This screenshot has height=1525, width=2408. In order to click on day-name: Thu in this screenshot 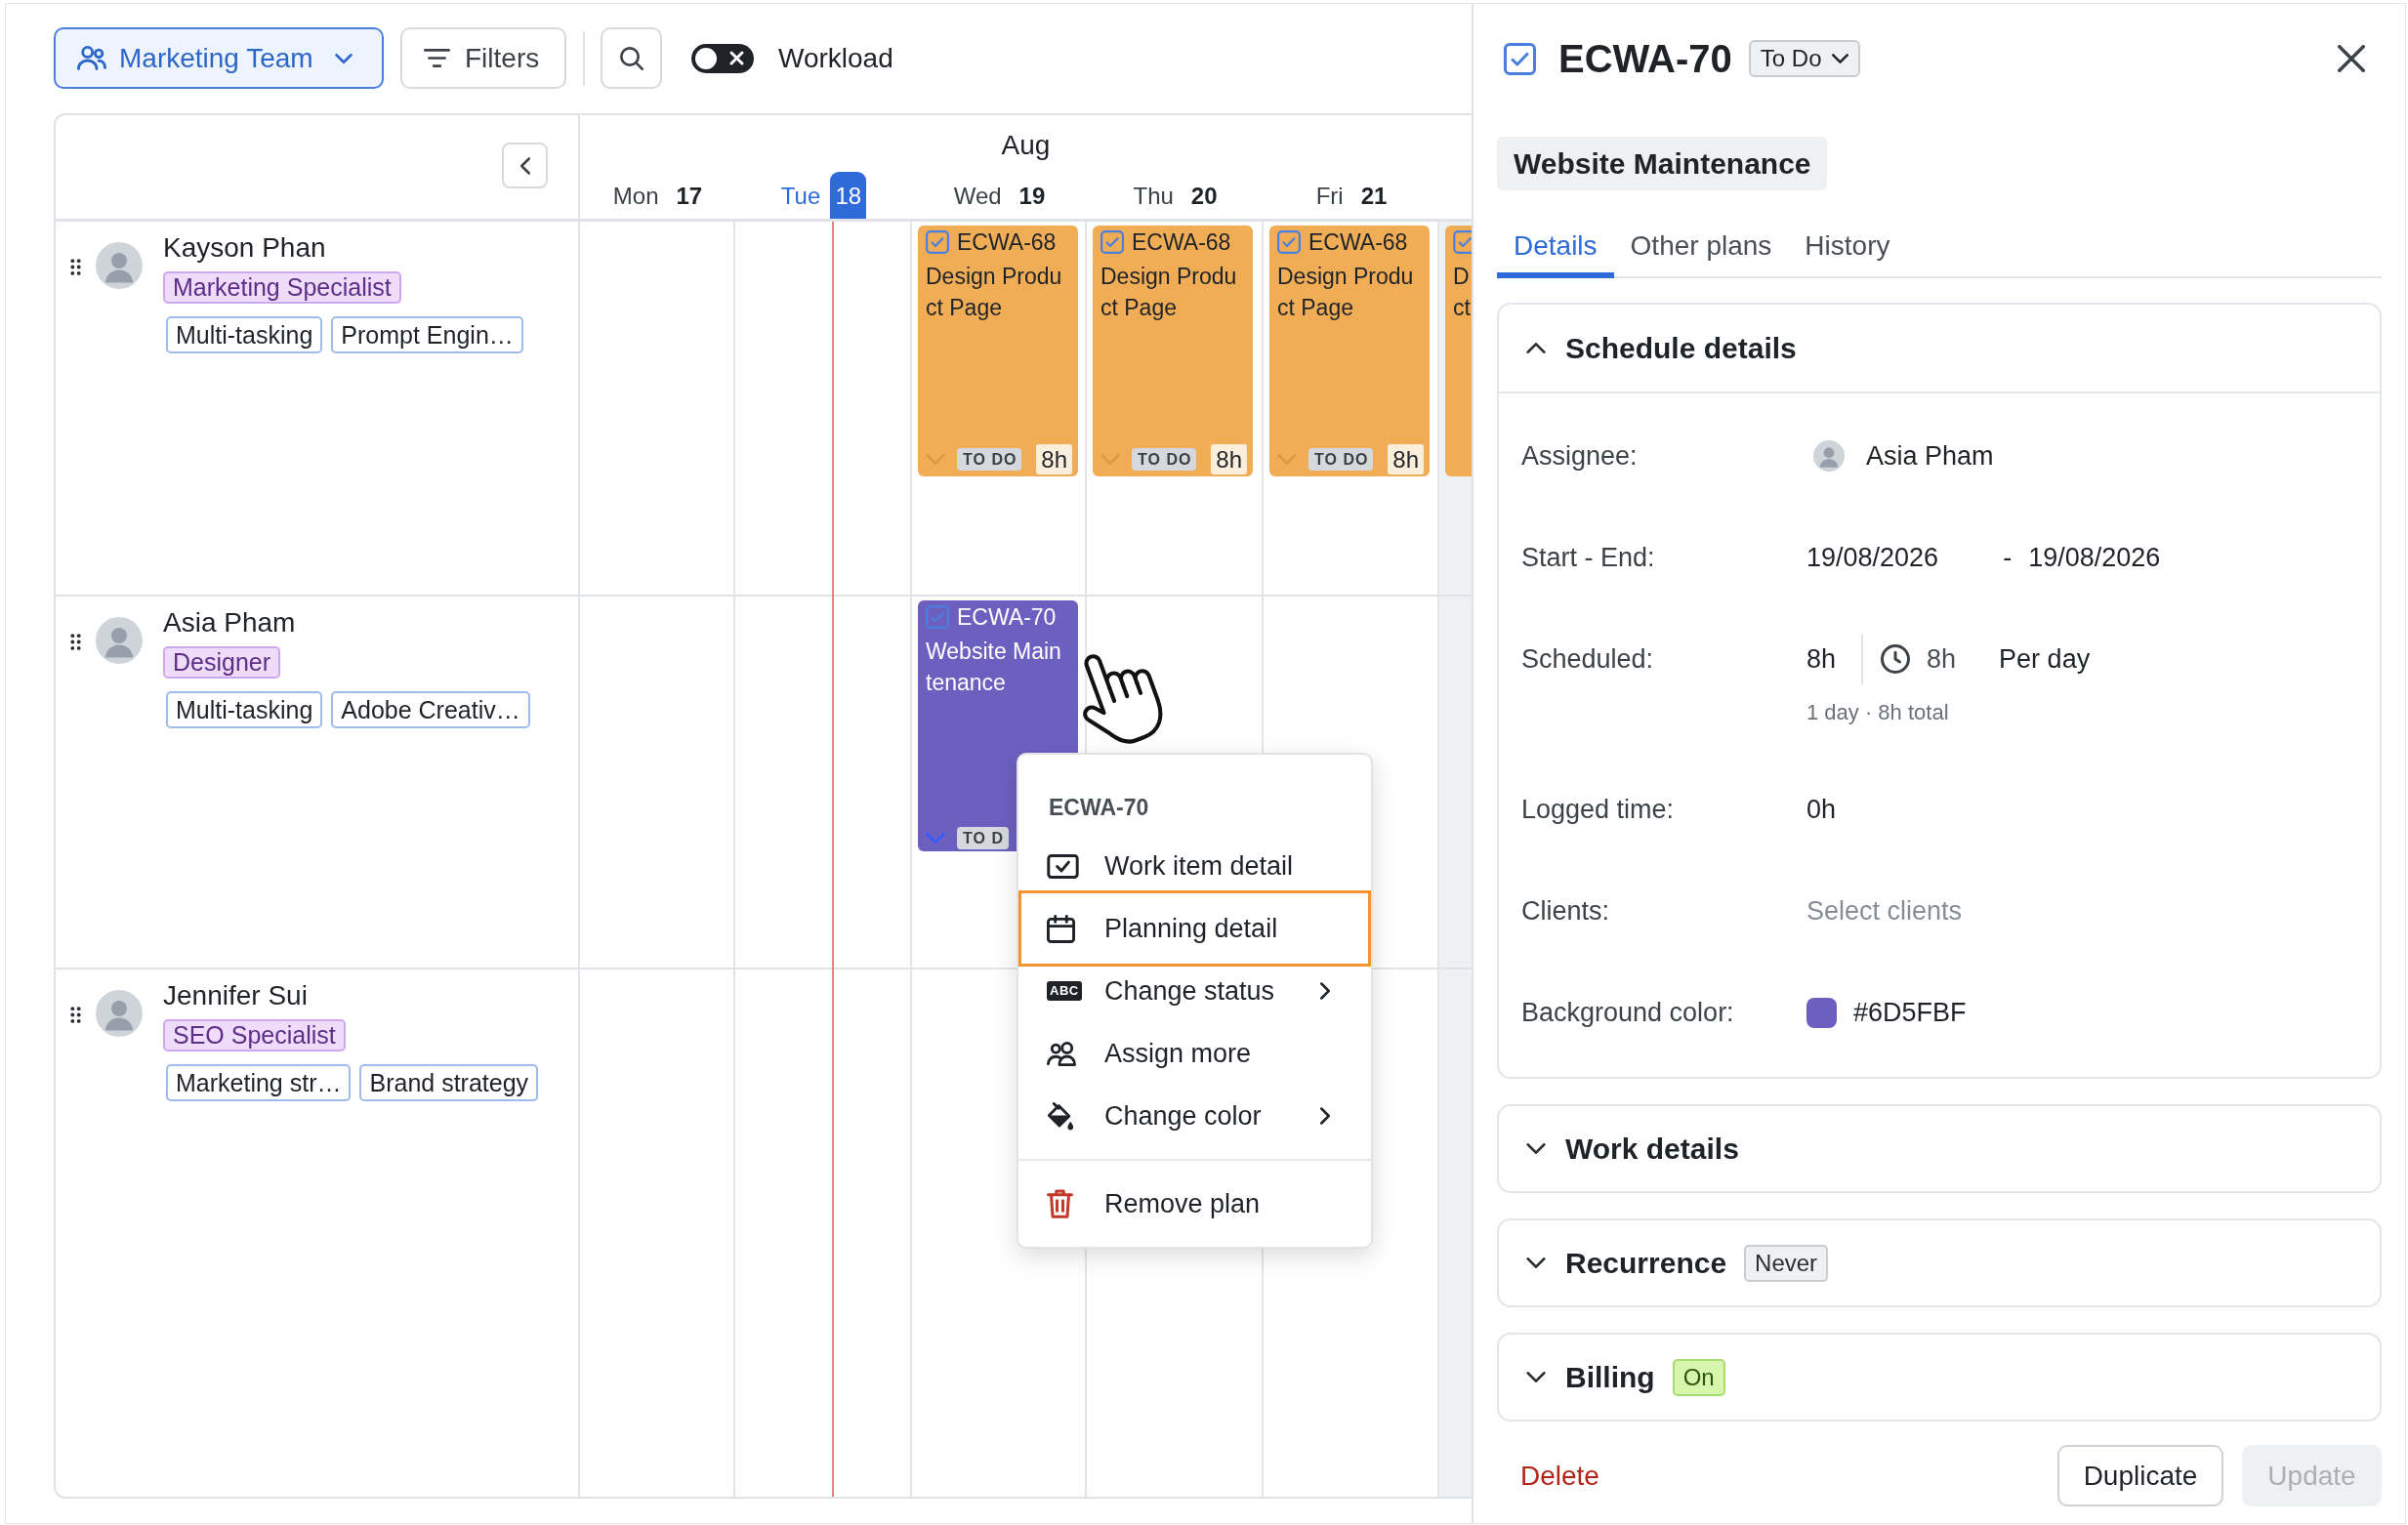, I will do `click(1153, 196)`.